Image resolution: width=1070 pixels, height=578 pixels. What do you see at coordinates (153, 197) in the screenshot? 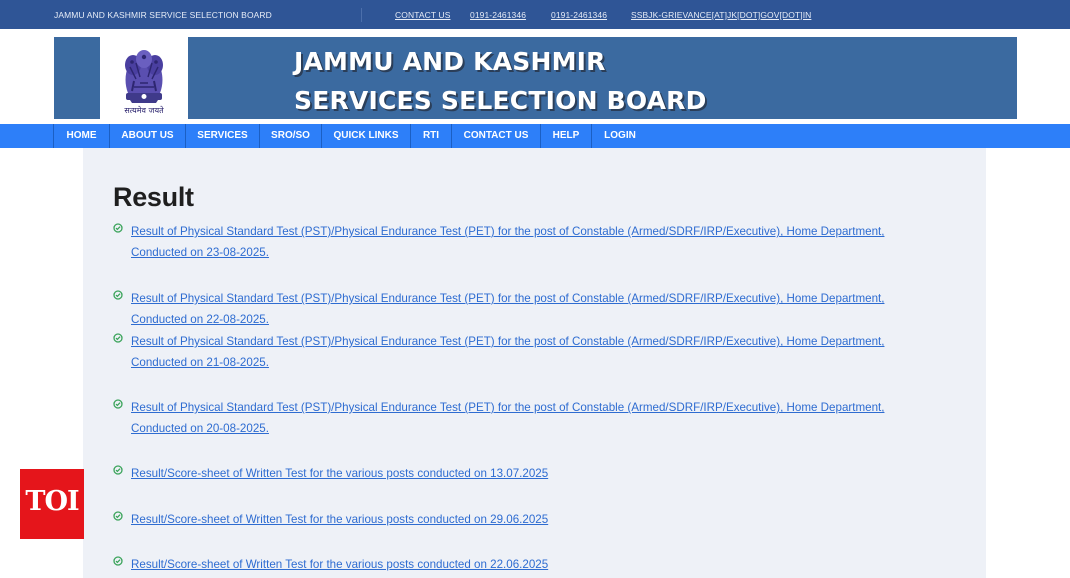
I see `page-title: Result` at bounding box center [153, 197].